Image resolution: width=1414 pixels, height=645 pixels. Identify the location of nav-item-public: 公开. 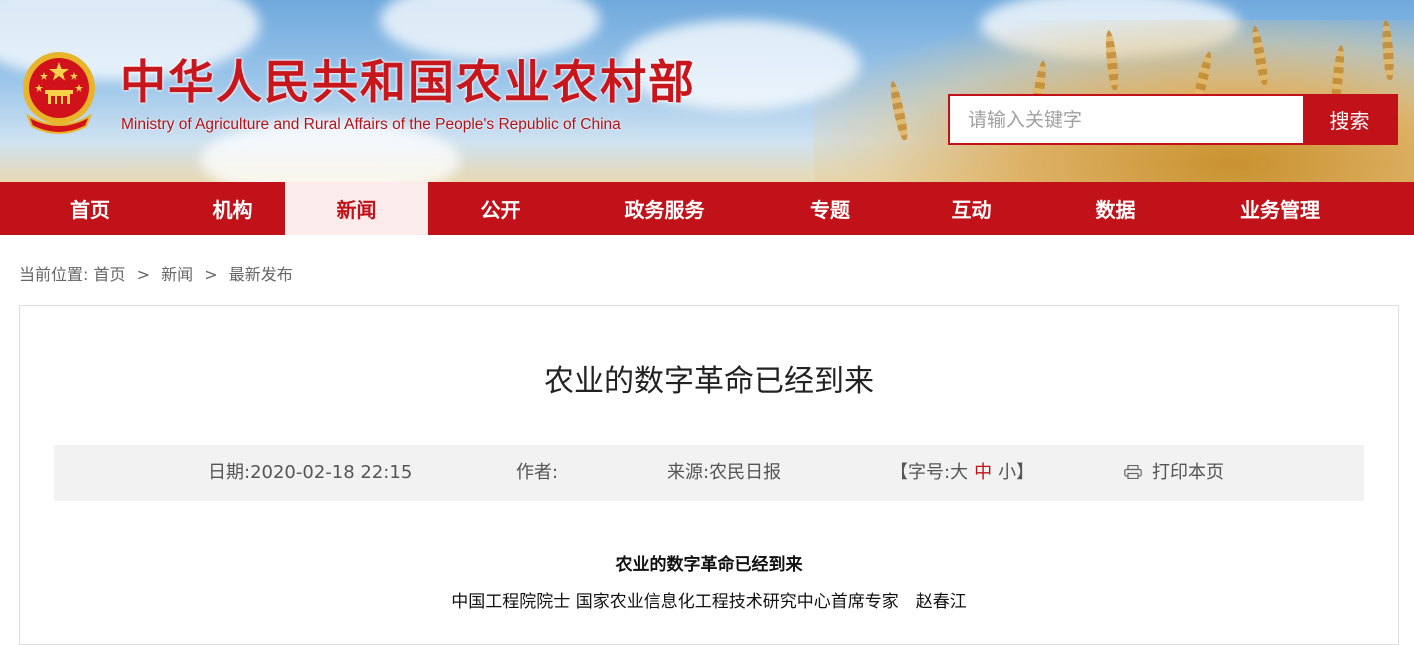
(500, 208).